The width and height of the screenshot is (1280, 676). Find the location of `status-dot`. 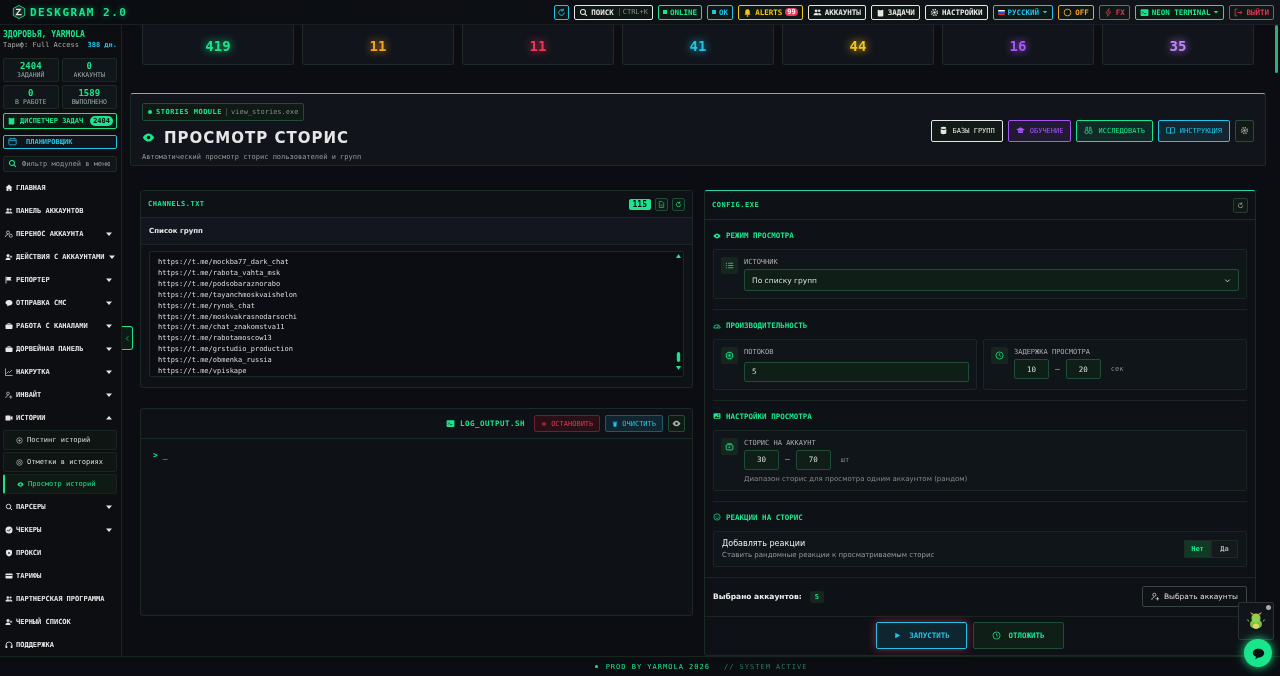

status-dot is located at coordinates (1268, 607).